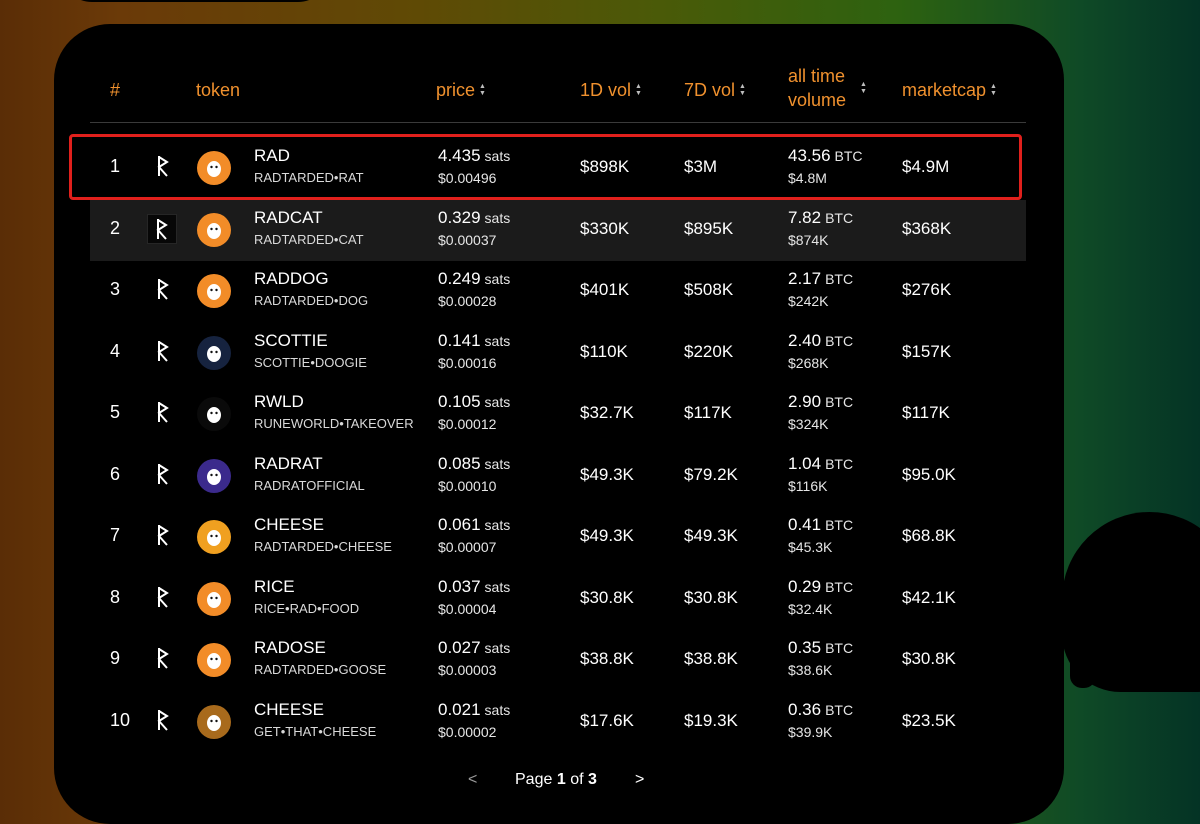 This screenshot has width=1200, height=824. Describe the element at coordinates (291, 341) in the screenshot. I see `token-name: SCOTTIE` at that location.